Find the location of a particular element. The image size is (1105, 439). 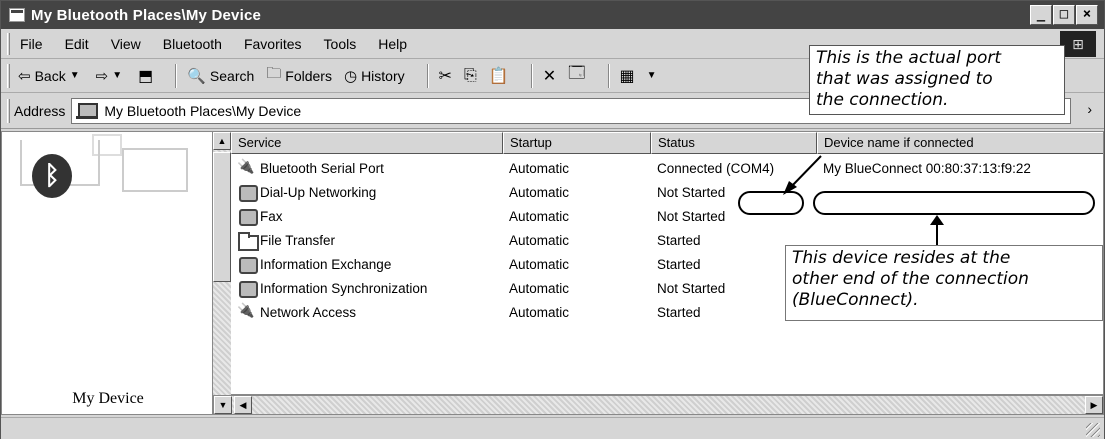

cut-icon: ✂ is located at coordinates (445, 76).